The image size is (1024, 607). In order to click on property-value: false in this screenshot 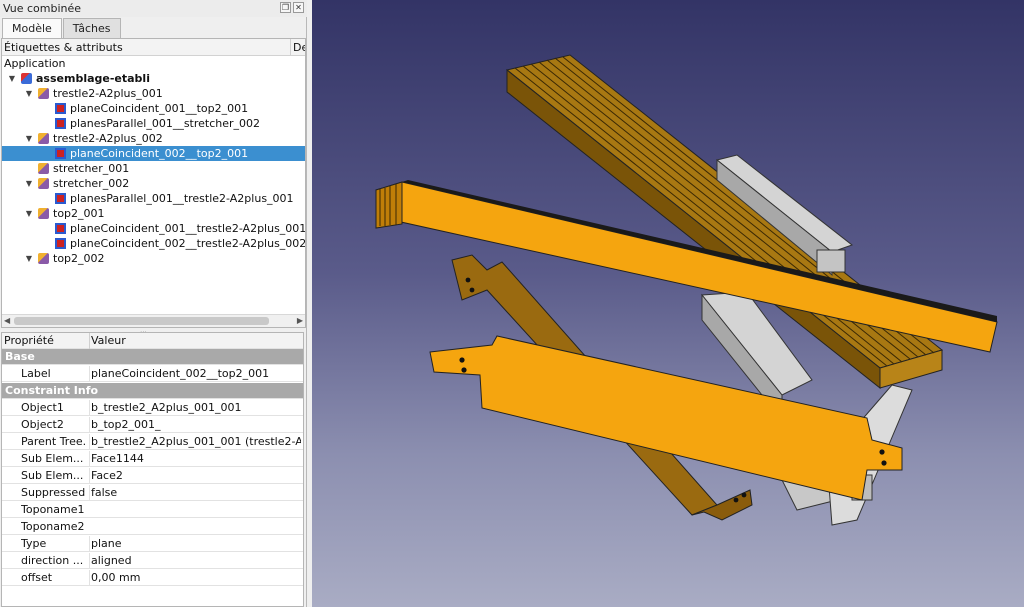, I will do `click(195, 493)`.